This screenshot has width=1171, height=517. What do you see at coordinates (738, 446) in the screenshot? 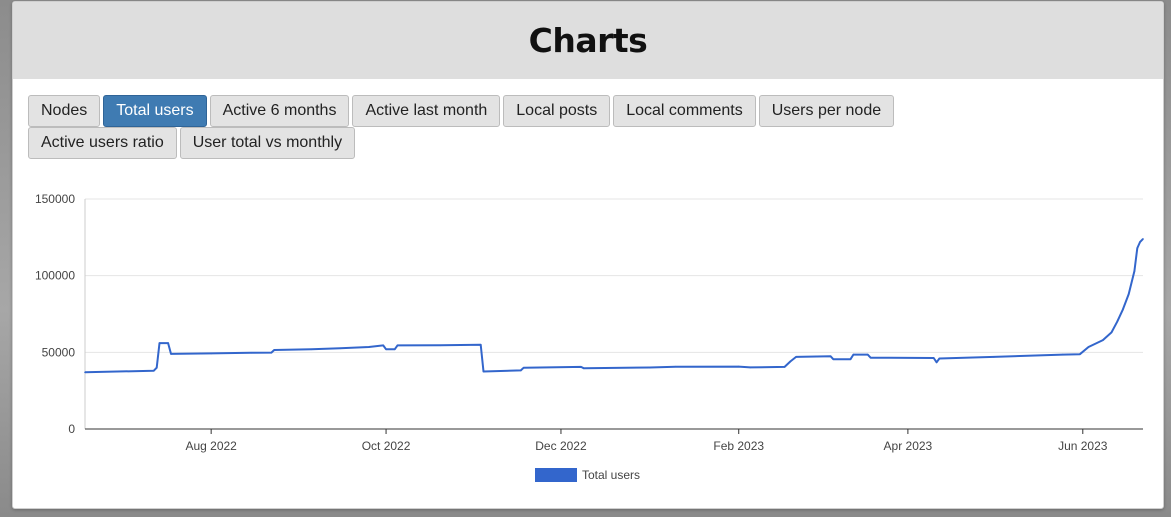
I see `x-tick-label: Feb 2023` at bounding box center [738, 446].